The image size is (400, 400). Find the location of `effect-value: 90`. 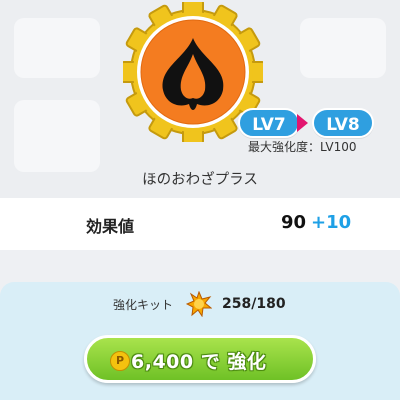

effect-value: 90 is located at coordinates (294, 222).